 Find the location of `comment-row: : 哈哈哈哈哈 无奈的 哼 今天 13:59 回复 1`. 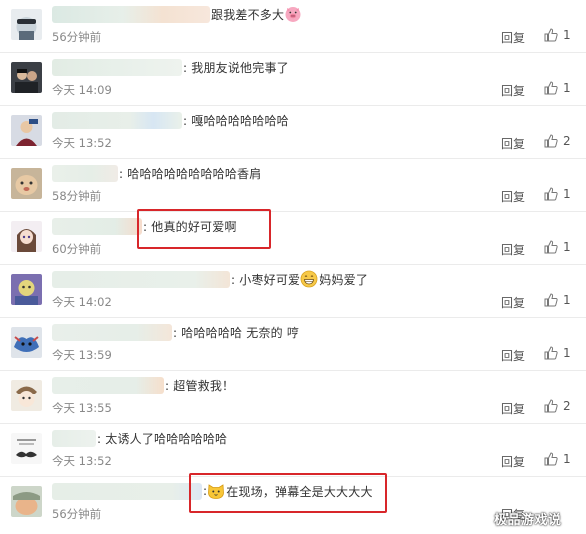

comment-row: : 哈哈哈哈哈 无奈的 哼 今天 13:59 回复 1 is located at coordinates (293, 344).